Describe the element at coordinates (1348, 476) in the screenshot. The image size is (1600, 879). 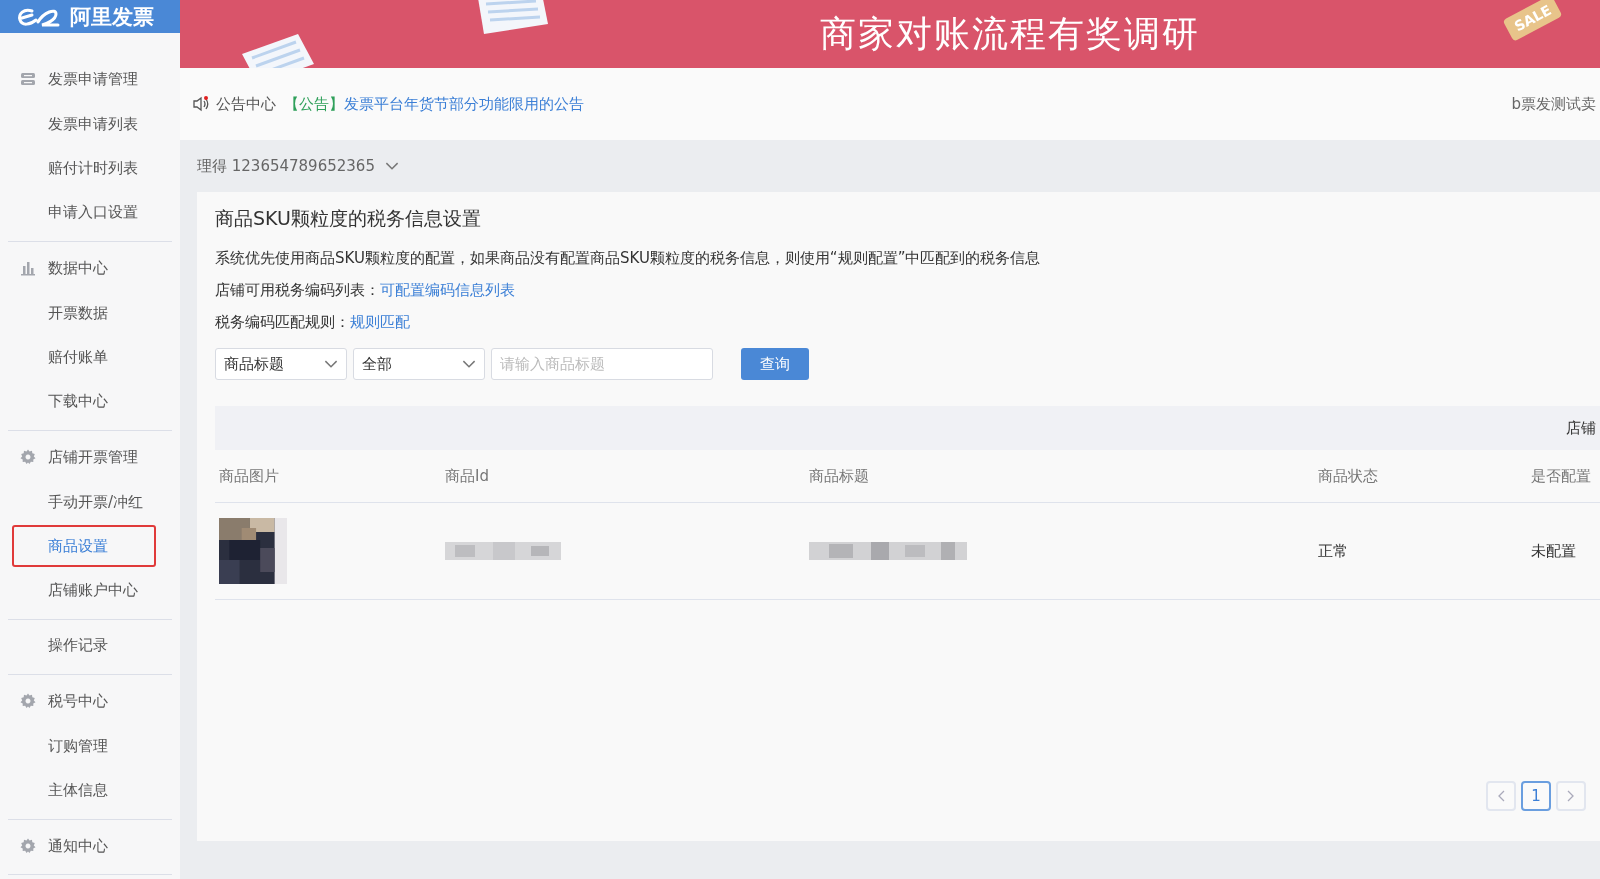
I see `column-header: 商品状态` at that location.